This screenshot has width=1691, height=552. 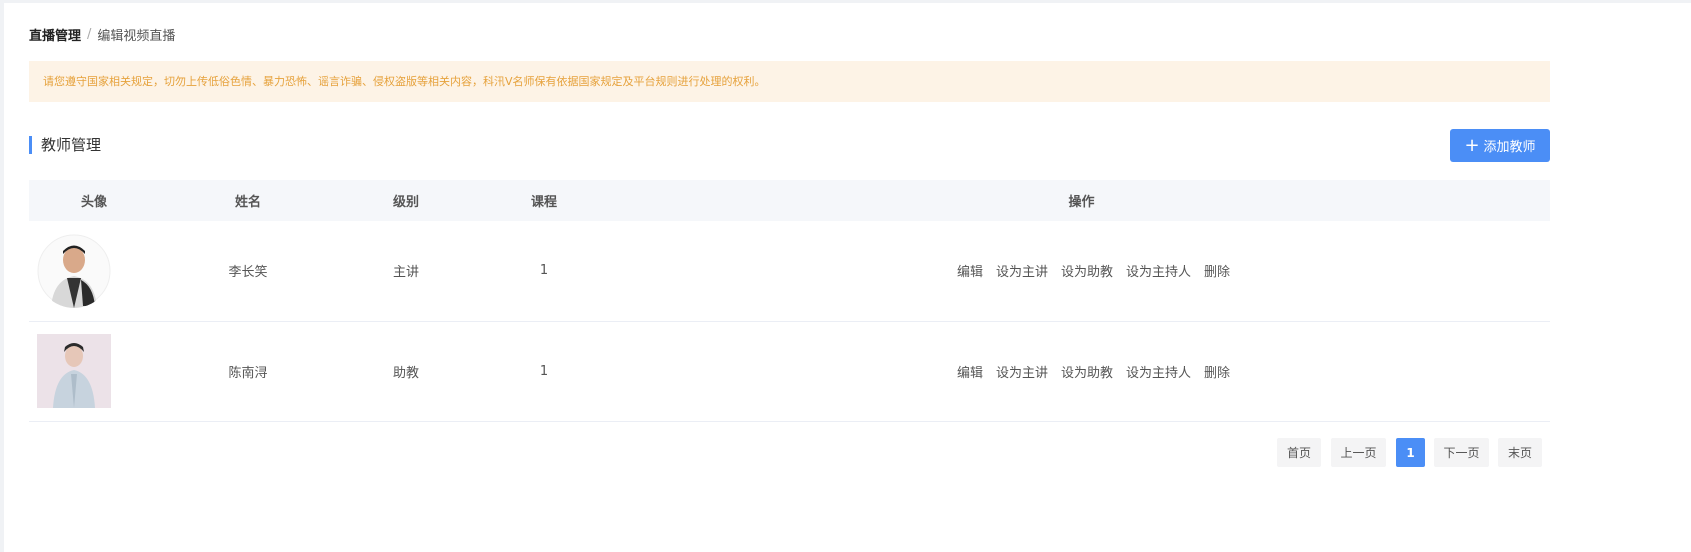 What do you see at coordinates (405, 373) in the screenshot?
I see `level-cell: 助教` at bounding box center [405, 373].